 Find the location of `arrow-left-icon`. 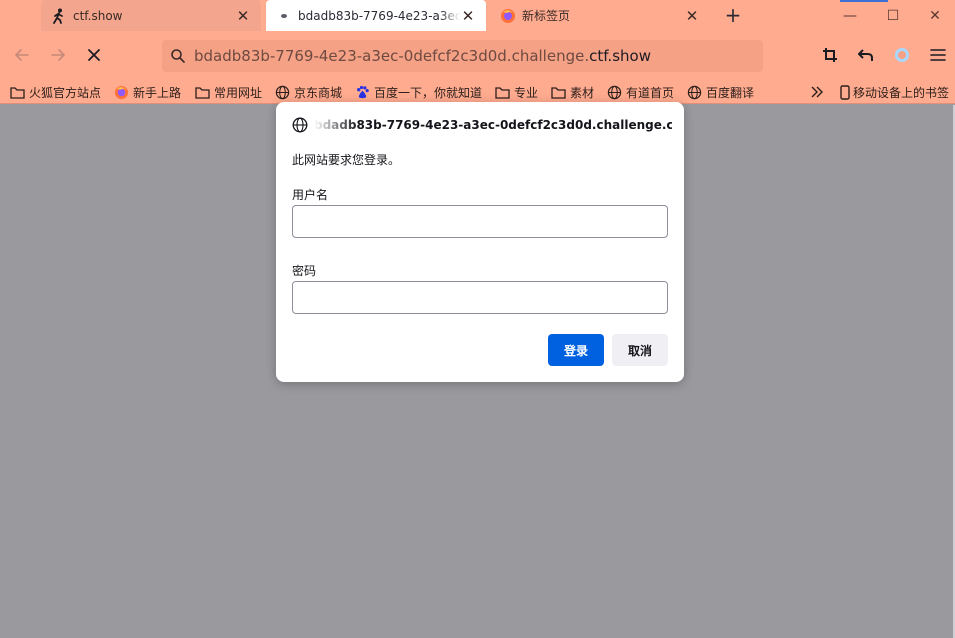

arrow-left-icon is located at coordinates (22, 55).